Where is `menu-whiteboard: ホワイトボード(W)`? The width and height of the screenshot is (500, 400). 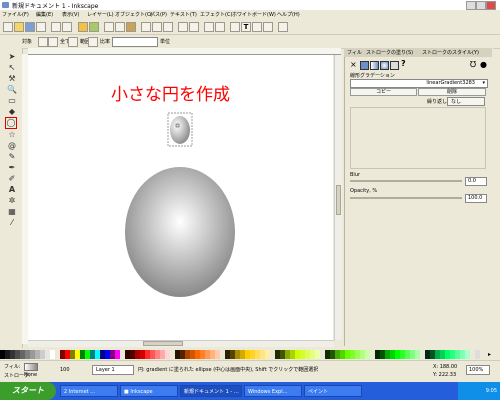
menu-whiteboard: ホワイトボード(W) is located at coordinates (254, 14).